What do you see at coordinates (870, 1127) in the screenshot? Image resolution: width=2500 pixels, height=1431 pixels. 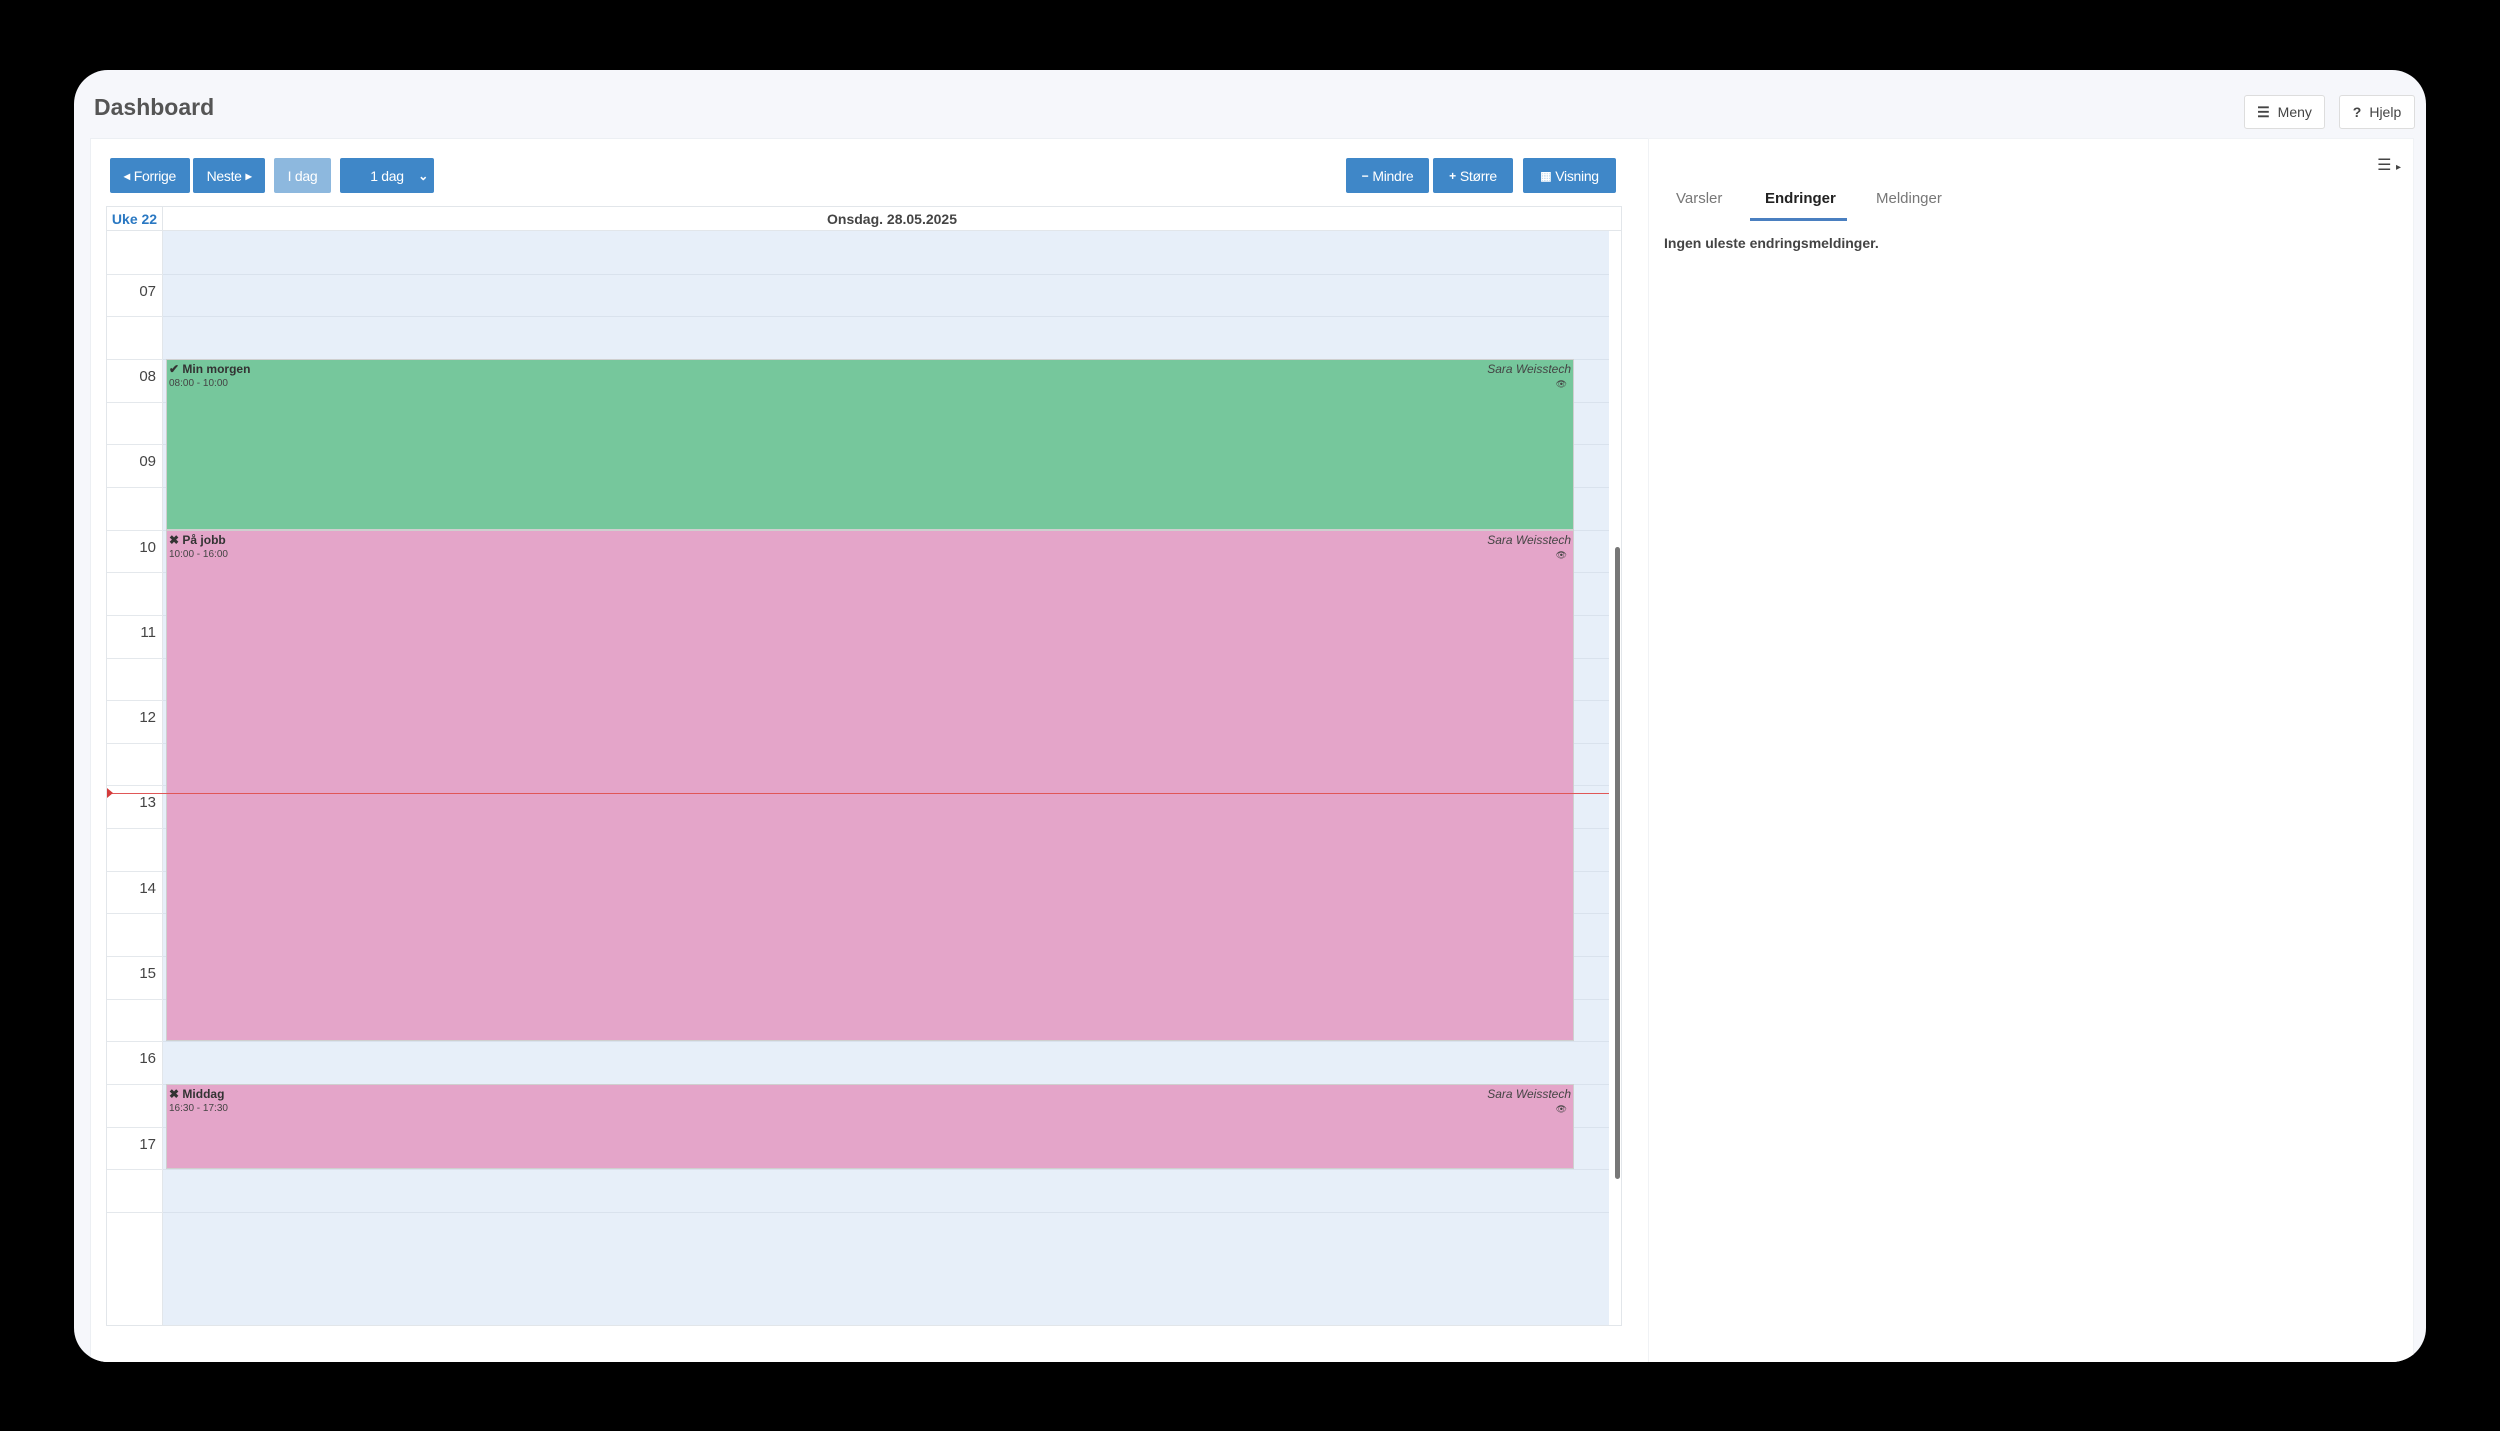 I see `calendar-event: ✖ Middag 16:30 - 17:30 Sara Weisstech 👁` at bounding box center [870, 1127].